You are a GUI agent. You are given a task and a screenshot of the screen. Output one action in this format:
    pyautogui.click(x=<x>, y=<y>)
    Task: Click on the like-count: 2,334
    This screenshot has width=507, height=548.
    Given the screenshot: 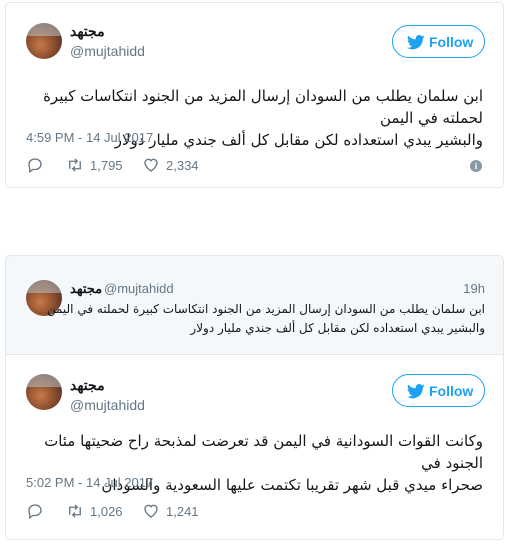 What is the action you would take?
    pyautogui.click(x=182, y=165)
    